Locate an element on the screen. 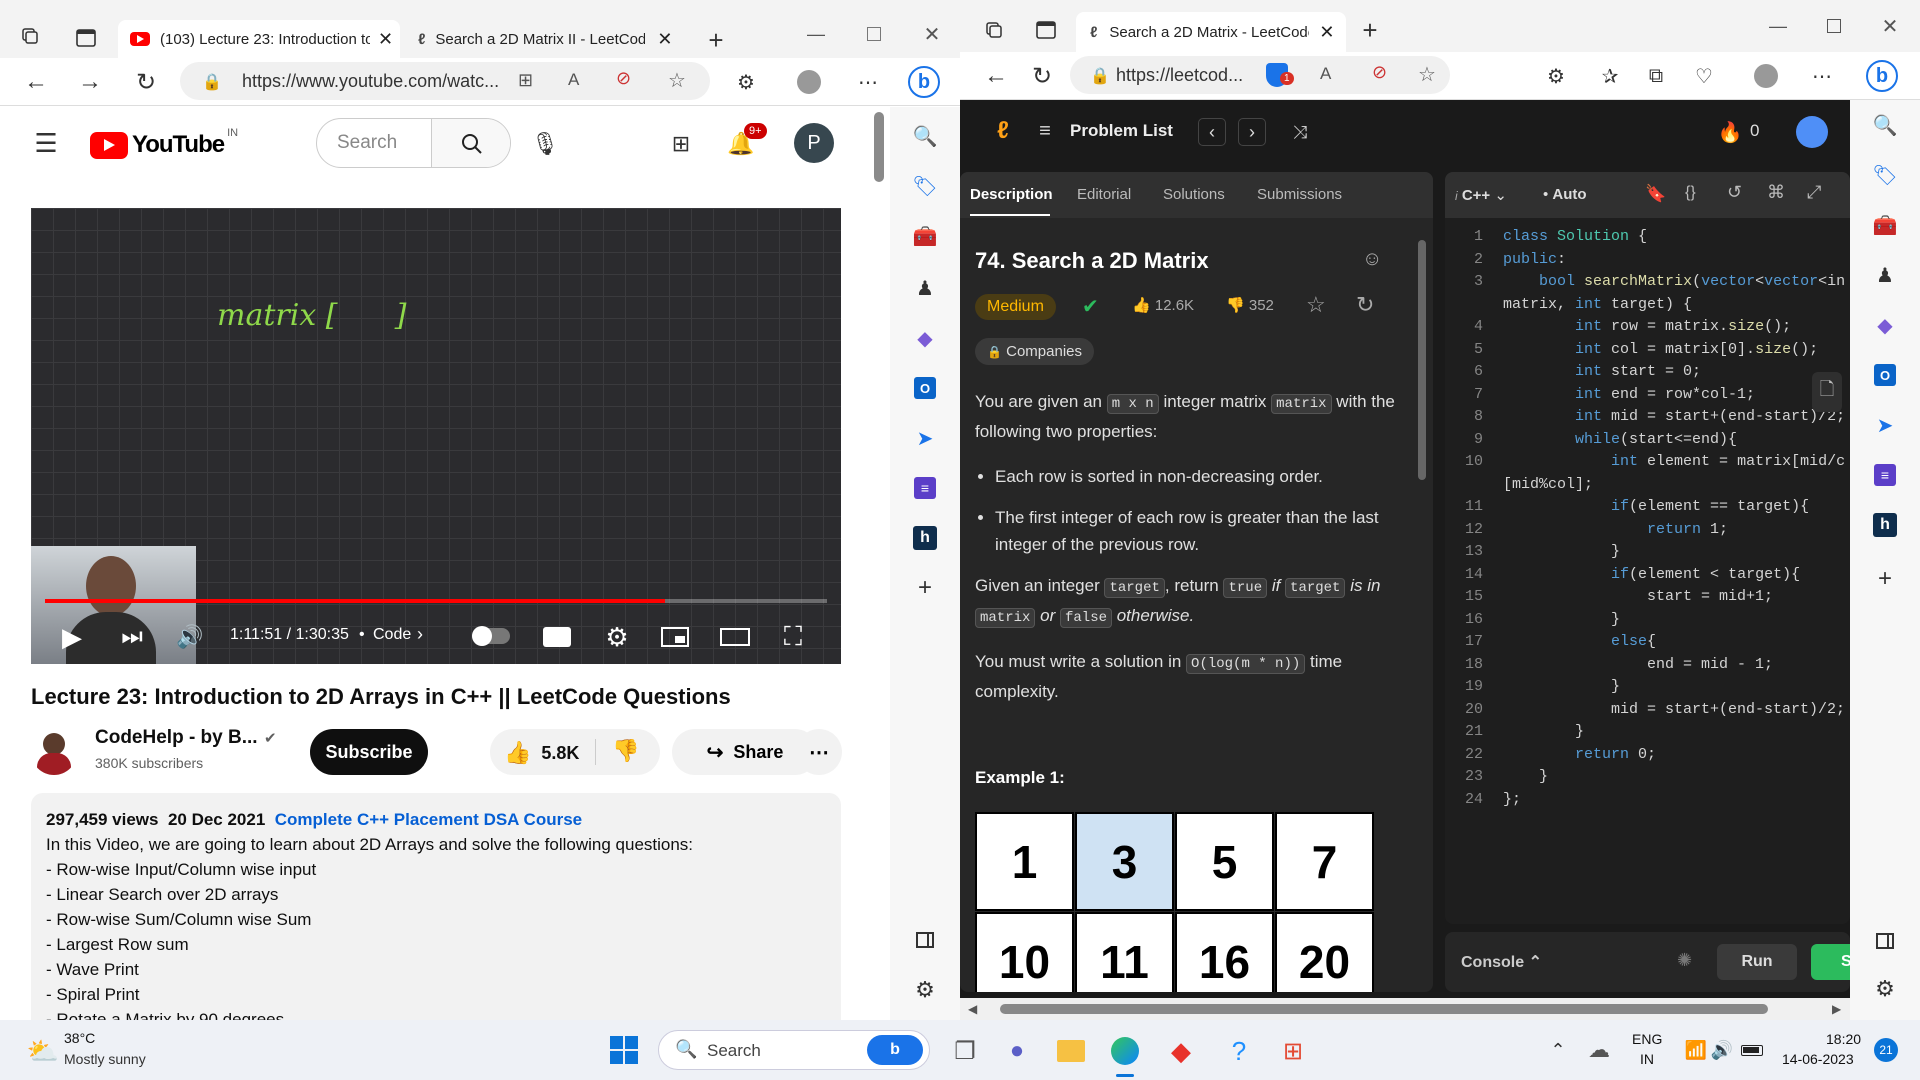 The height and width of the screenshot is (1080, 1920). next-problem-icon: › is located at coordinates (1252, 132).